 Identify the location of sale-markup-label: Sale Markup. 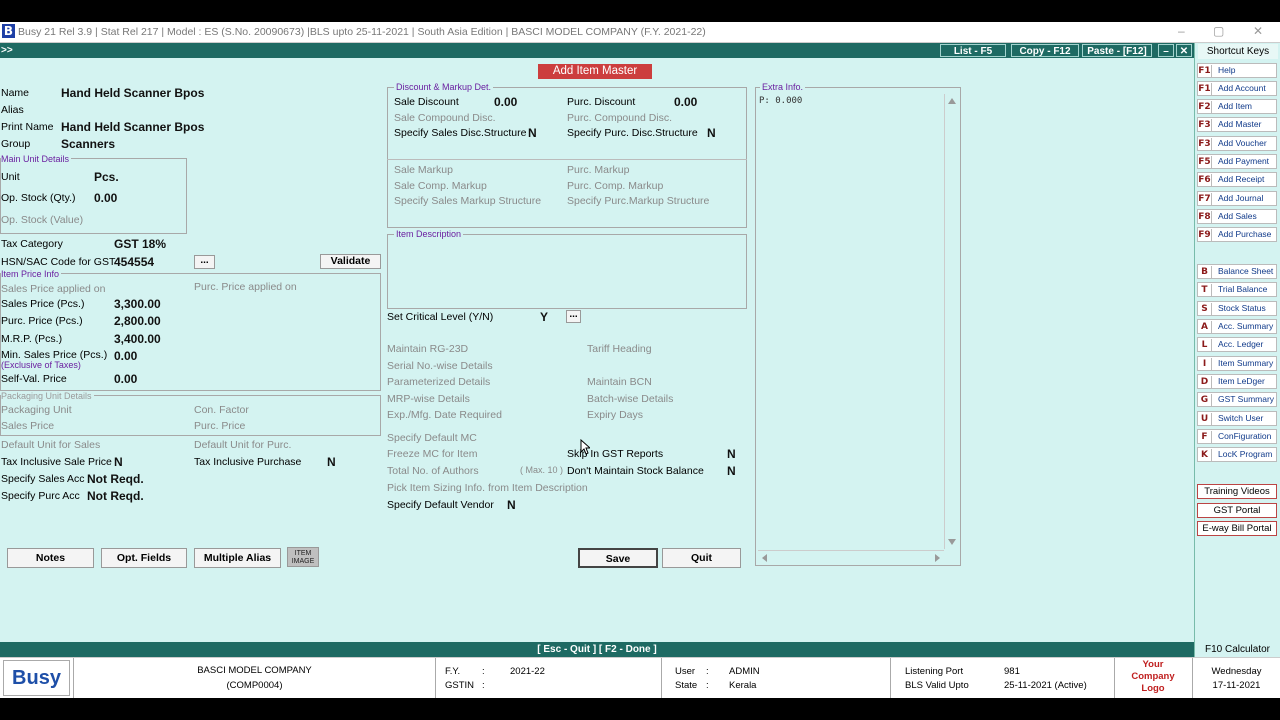
(423, 170).